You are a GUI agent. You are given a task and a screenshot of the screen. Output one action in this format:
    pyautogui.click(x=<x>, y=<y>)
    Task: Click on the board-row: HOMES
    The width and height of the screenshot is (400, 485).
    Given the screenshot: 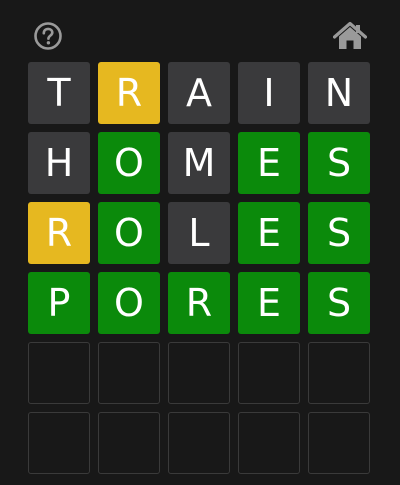 What is the action you would take?
    pyautogui.click(x=201, y=163)
    